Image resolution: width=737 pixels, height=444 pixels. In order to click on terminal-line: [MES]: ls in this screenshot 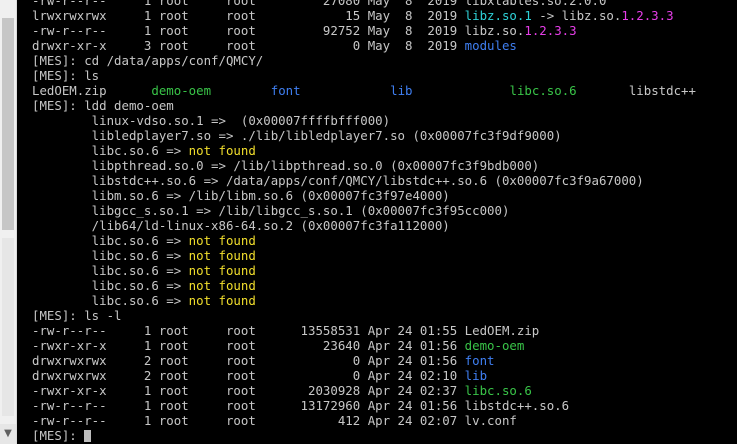, I will do `click(364, 75)`.